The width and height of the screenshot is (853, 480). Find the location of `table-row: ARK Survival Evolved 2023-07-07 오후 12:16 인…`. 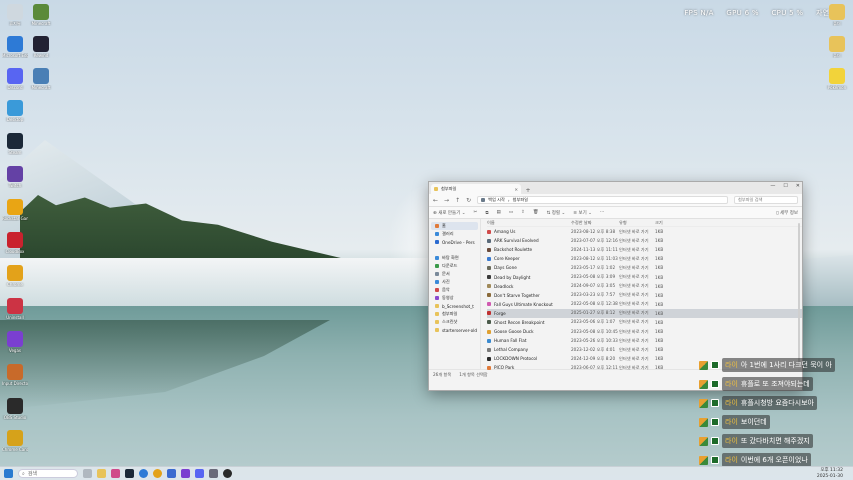

table-row: ARK Survival Evolved 2023-07-07 오후 12:16 인… is located at coordinates (644, 240).